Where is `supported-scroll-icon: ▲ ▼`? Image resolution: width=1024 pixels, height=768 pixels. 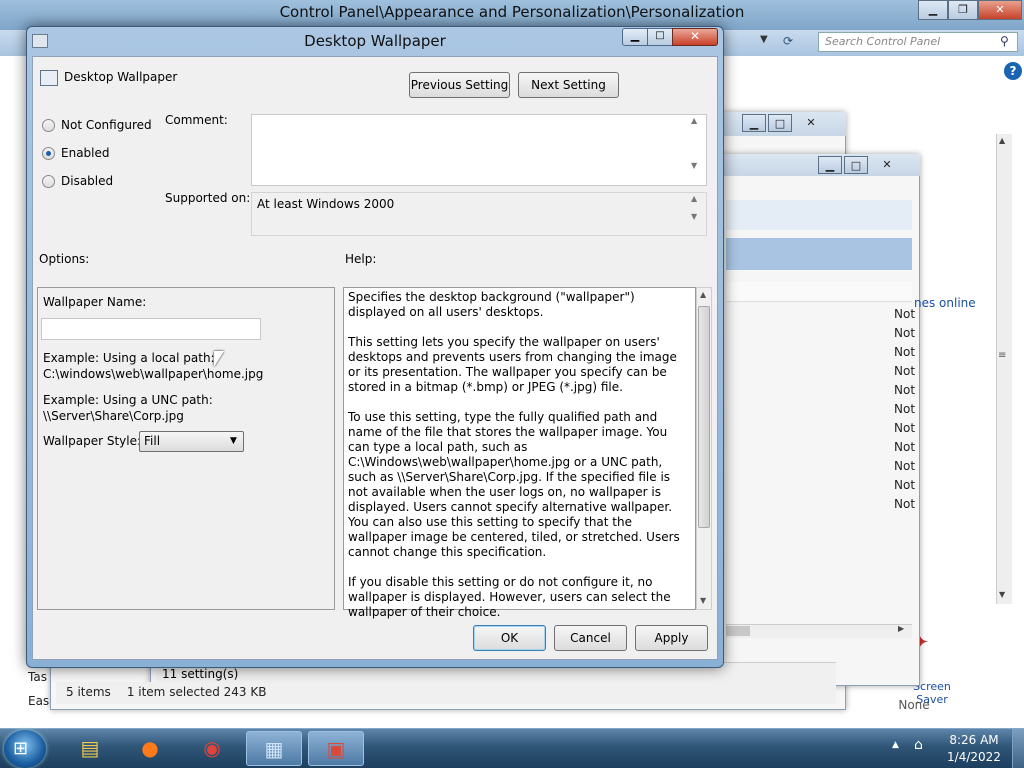 supported-scroll-icon: ▲ ▼ is located at coordinates (698, 214).